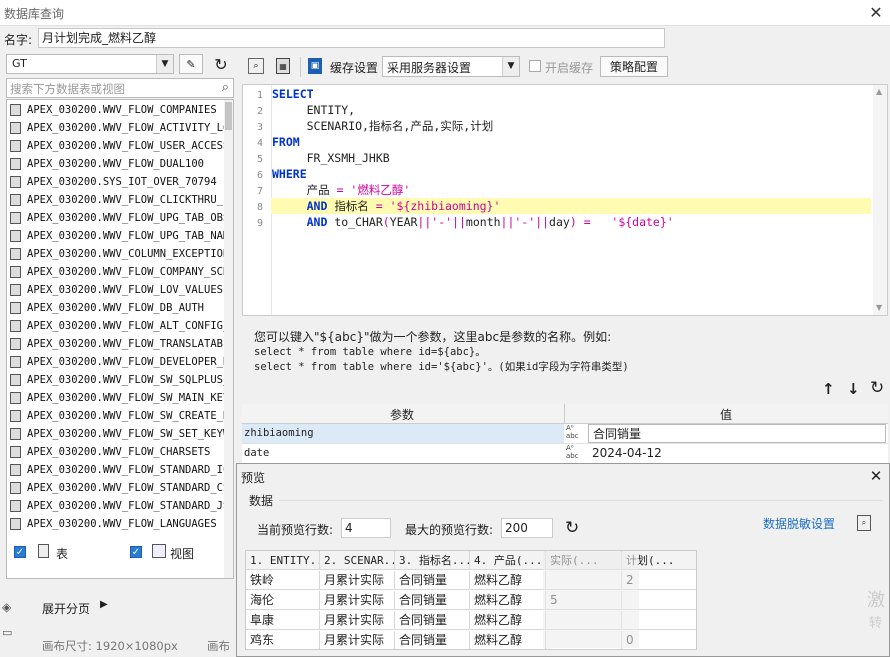  Describe the element at coordinates (627, 453) in the screenshot. I see `param-value: 2024-04-12` at that location.